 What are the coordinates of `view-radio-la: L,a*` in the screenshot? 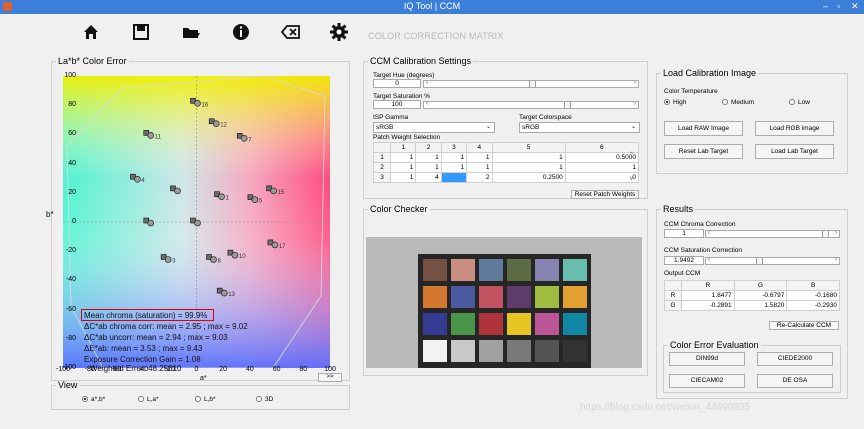 It's located at (148, 399).